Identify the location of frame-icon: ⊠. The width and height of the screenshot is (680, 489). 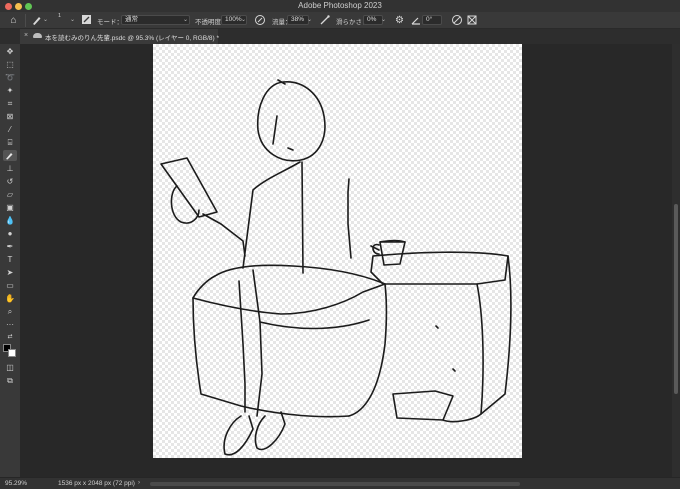
(10, 116).